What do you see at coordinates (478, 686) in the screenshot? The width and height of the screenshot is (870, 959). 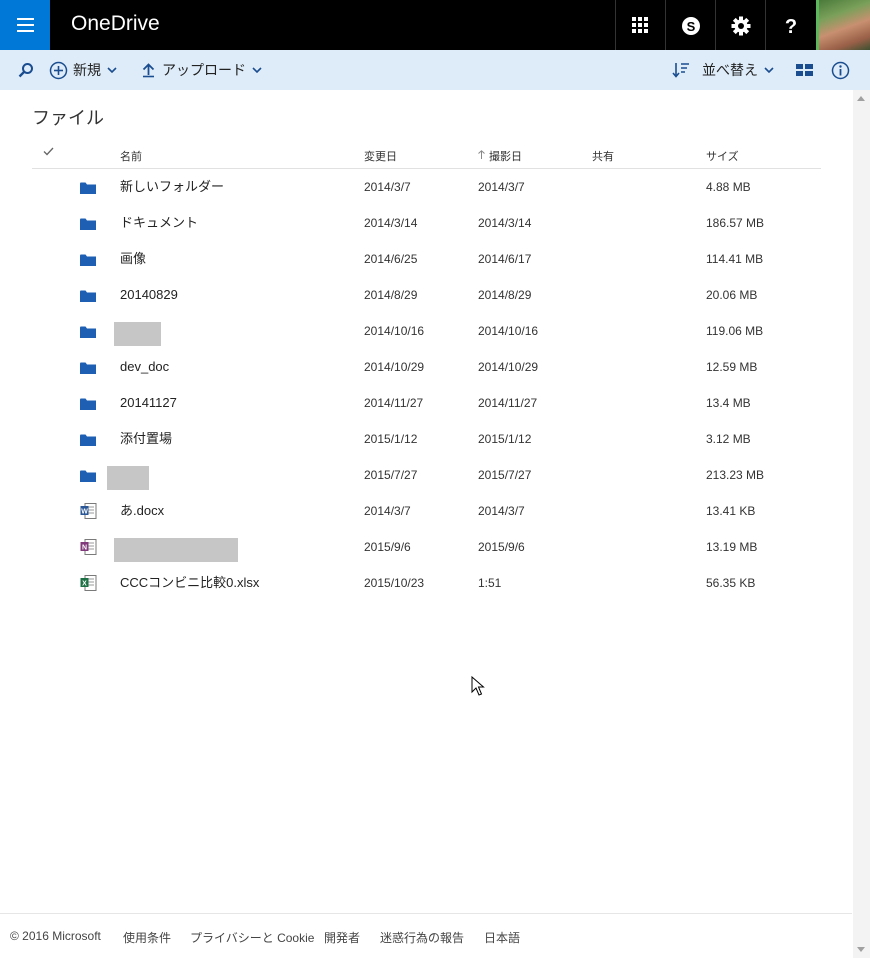 I see `mouse-pointer-icon` at bounding box center [478, 686].